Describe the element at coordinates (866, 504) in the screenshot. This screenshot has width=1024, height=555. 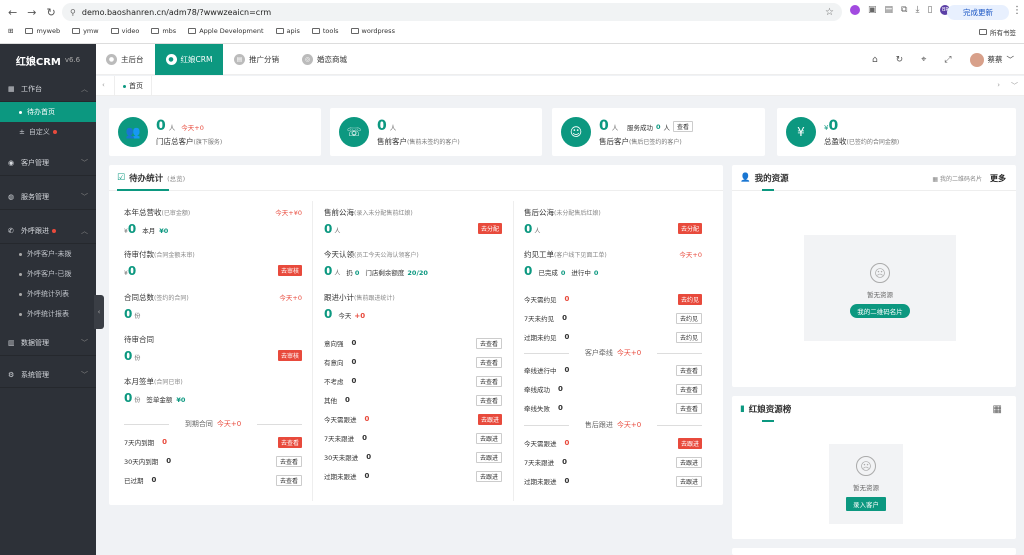
I see `add-customer-button: 录入客户` at that location.